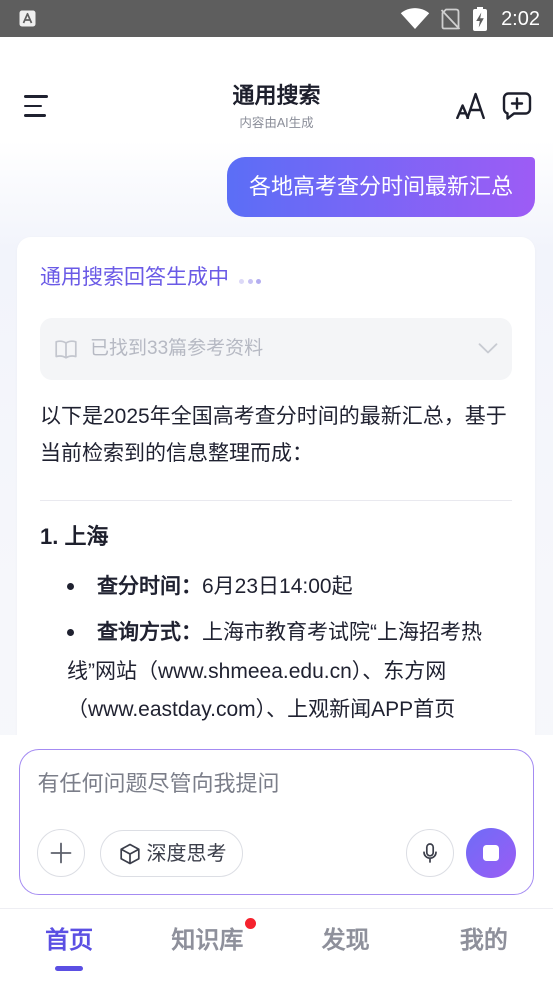 The image size is (553, 983). Describe the element at coordinates (520, 19) in the screenshot. I see `status-time: 2:02` at that location.